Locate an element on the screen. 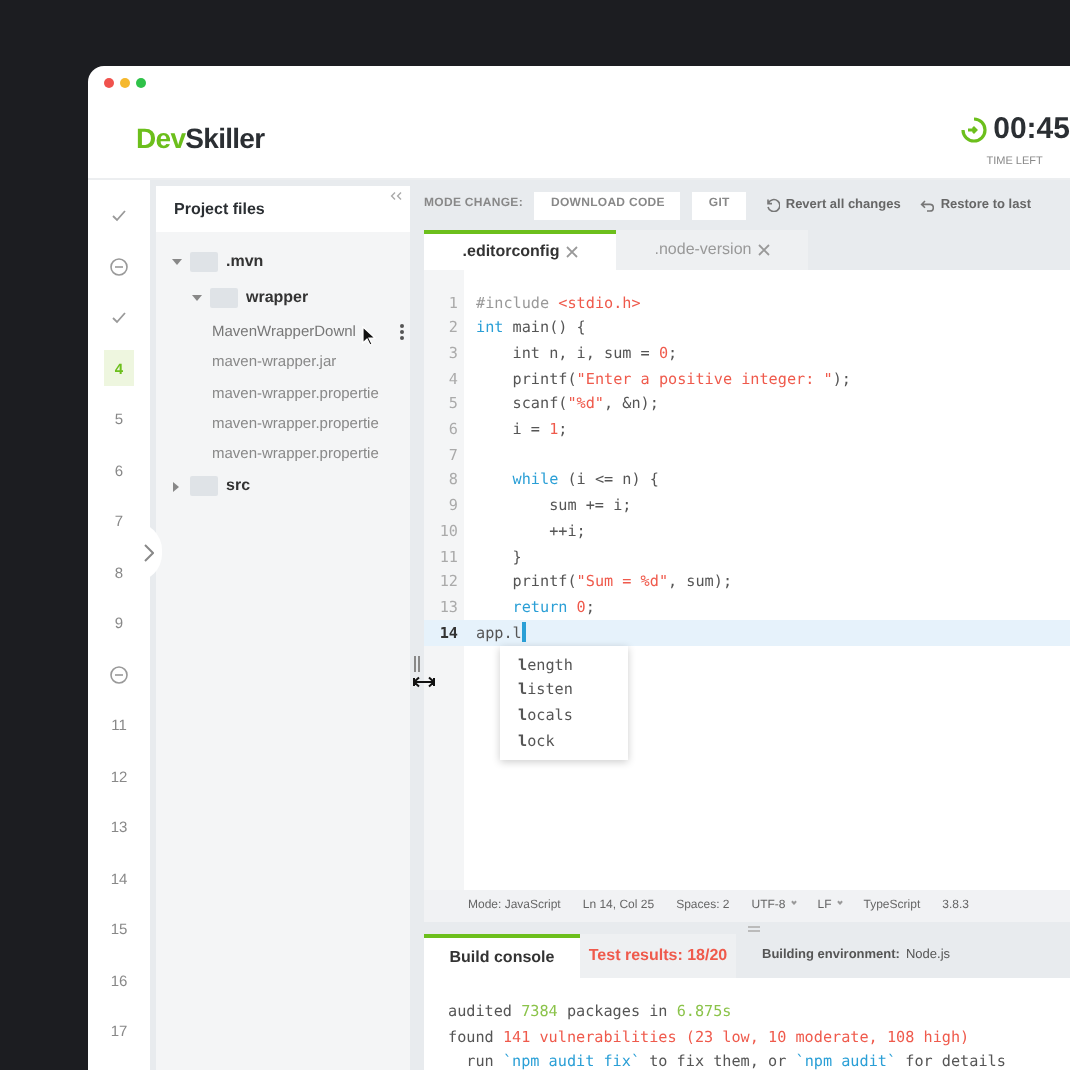  console-tab: Test results: 18/20 is located at coordinates (658, 956).